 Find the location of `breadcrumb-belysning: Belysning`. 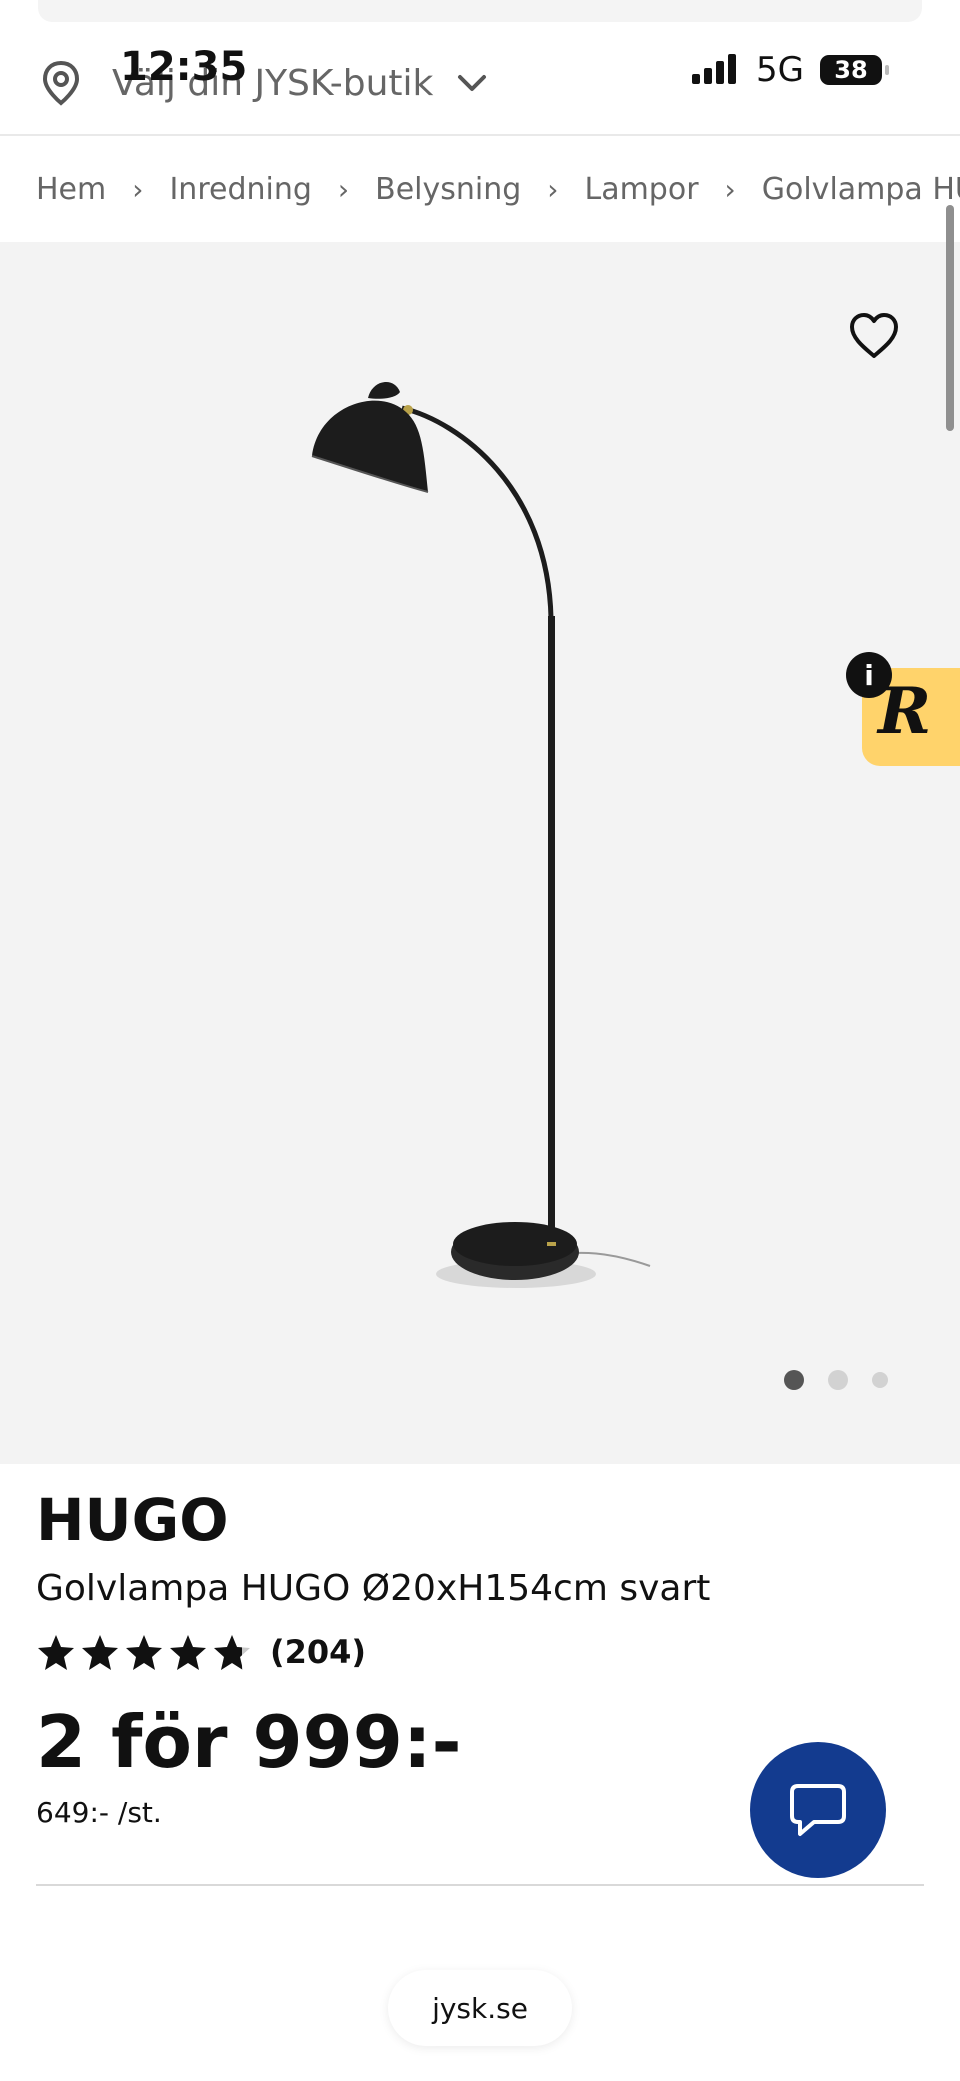

breadcrumb-belysning: Belysning is located at coordinates (448, 189).